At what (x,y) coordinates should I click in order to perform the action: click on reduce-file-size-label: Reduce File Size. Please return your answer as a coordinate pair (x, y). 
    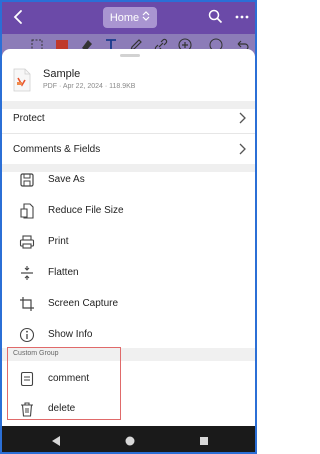
    Looking at the image, I should click on (86, 210).